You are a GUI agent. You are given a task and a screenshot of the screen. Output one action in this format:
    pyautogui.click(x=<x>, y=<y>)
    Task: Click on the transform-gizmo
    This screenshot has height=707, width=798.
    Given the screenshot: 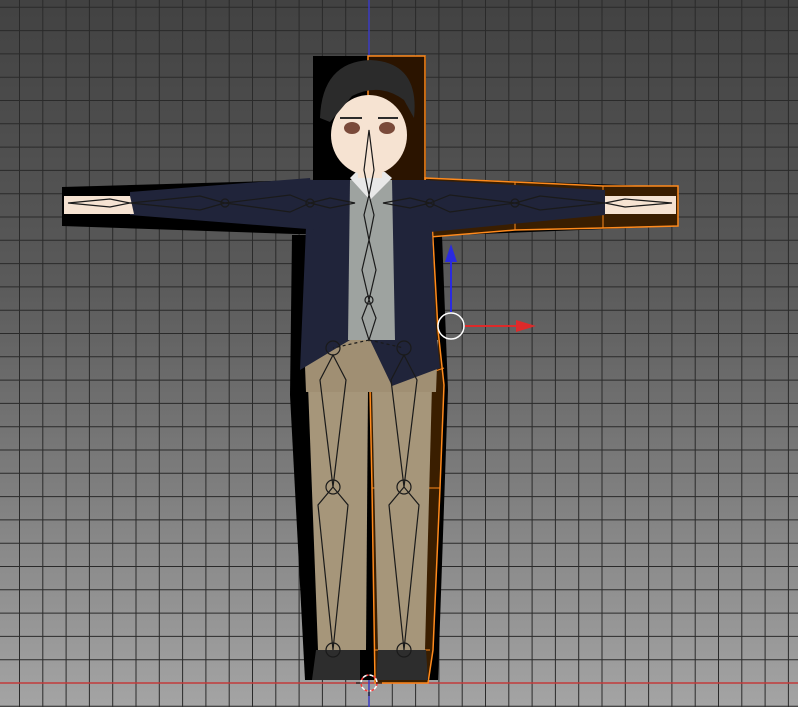 What is the action you would take?
    pyautogui.click(x=486, y=292)
    